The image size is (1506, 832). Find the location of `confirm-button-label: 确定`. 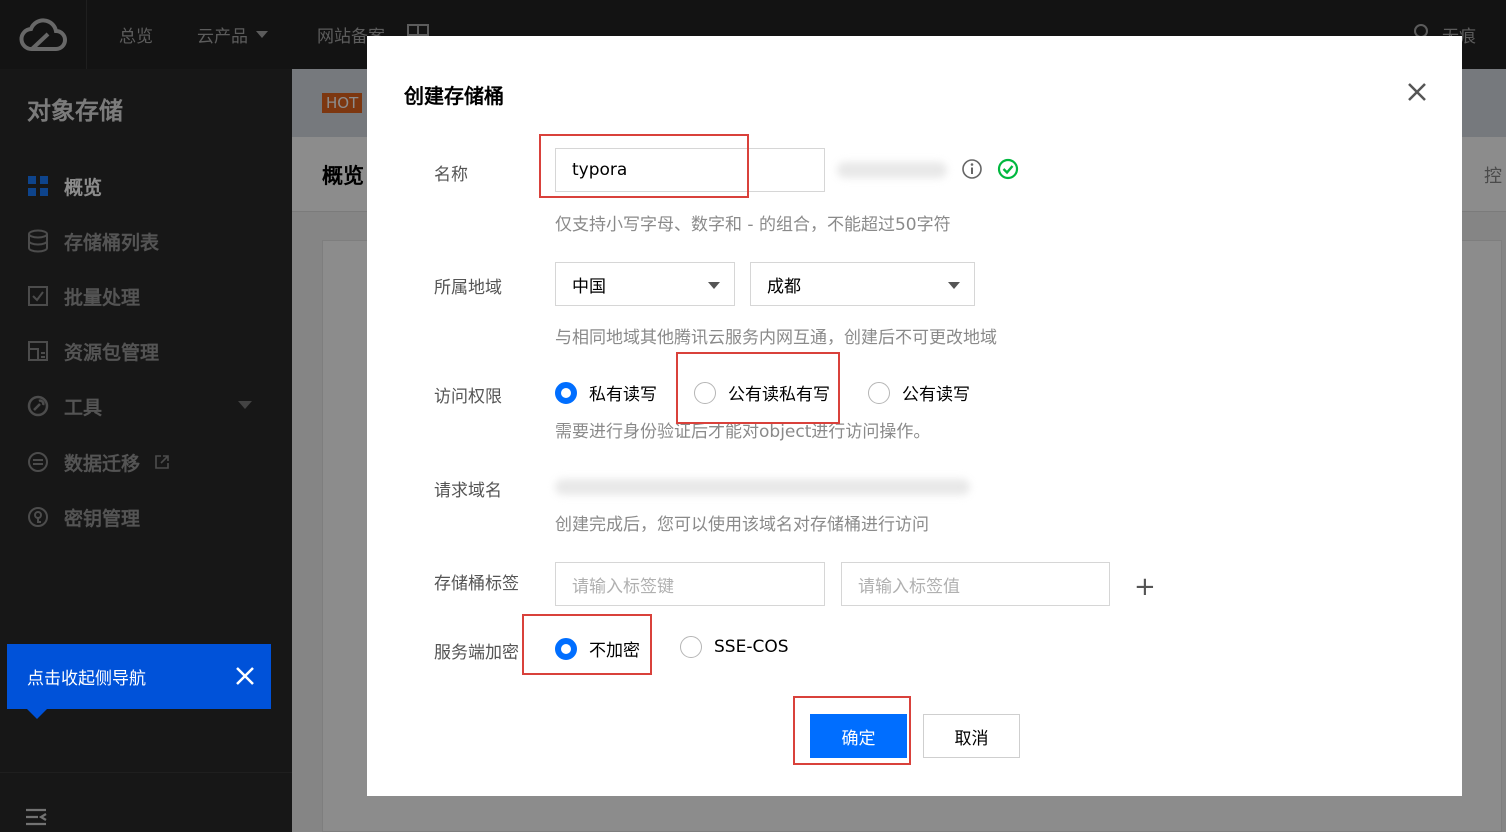

confirm-button-label: 确定 is located at coordinates (858, 738).